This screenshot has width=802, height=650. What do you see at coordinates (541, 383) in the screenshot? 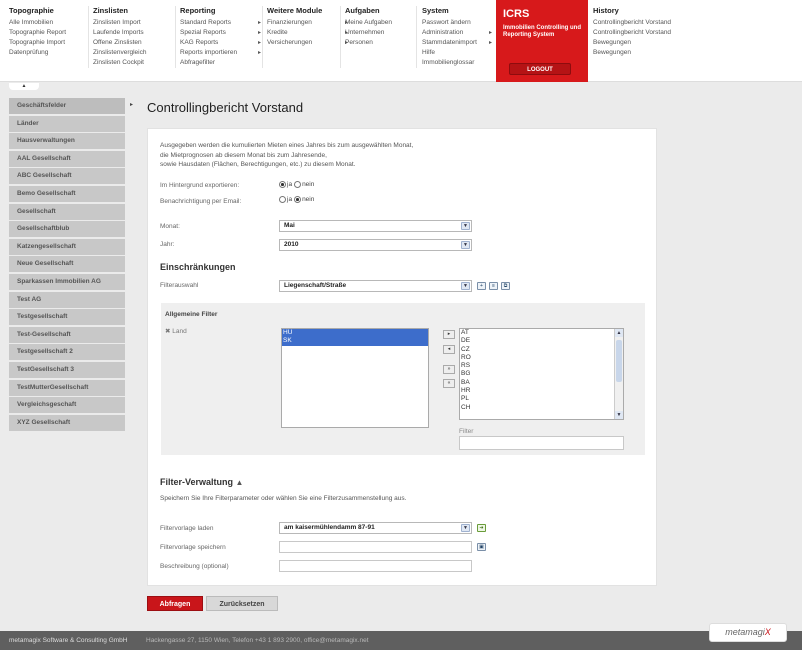
I see `list-item: BA` at bounding box center [541, 383].